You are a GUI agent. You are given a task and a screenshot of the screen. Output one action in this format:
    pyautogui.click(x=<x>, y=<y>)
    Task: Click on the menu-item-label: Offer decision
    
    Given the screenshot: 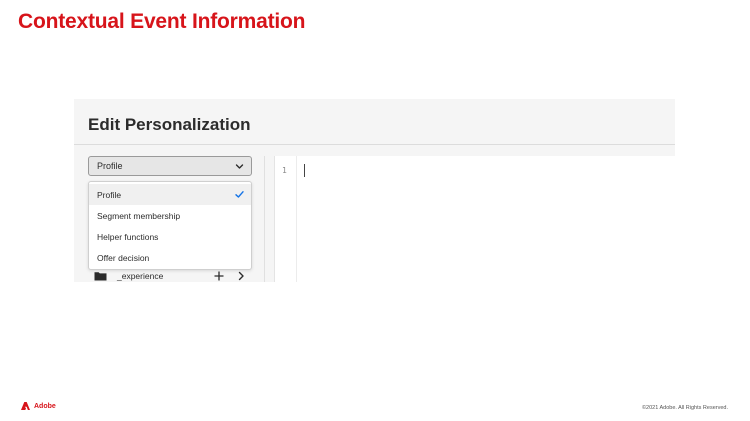 What is the action you would take?
    pyautogui.click(x=123, y=257)
    